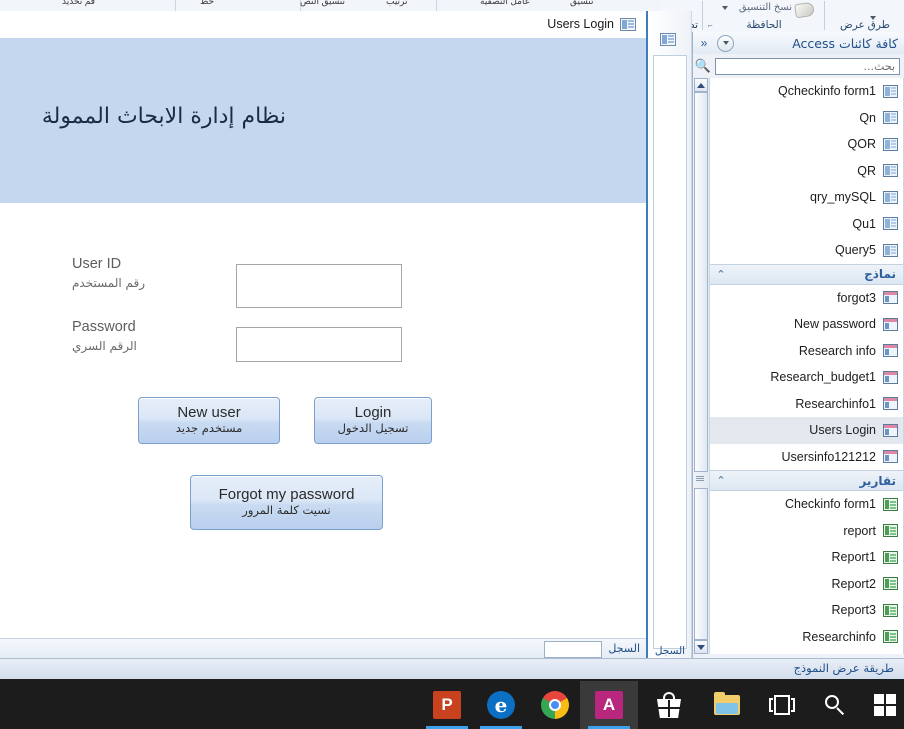 The image size is (904, 729). I want to click on navigation-pane-scrollbar, so click(701, 366).